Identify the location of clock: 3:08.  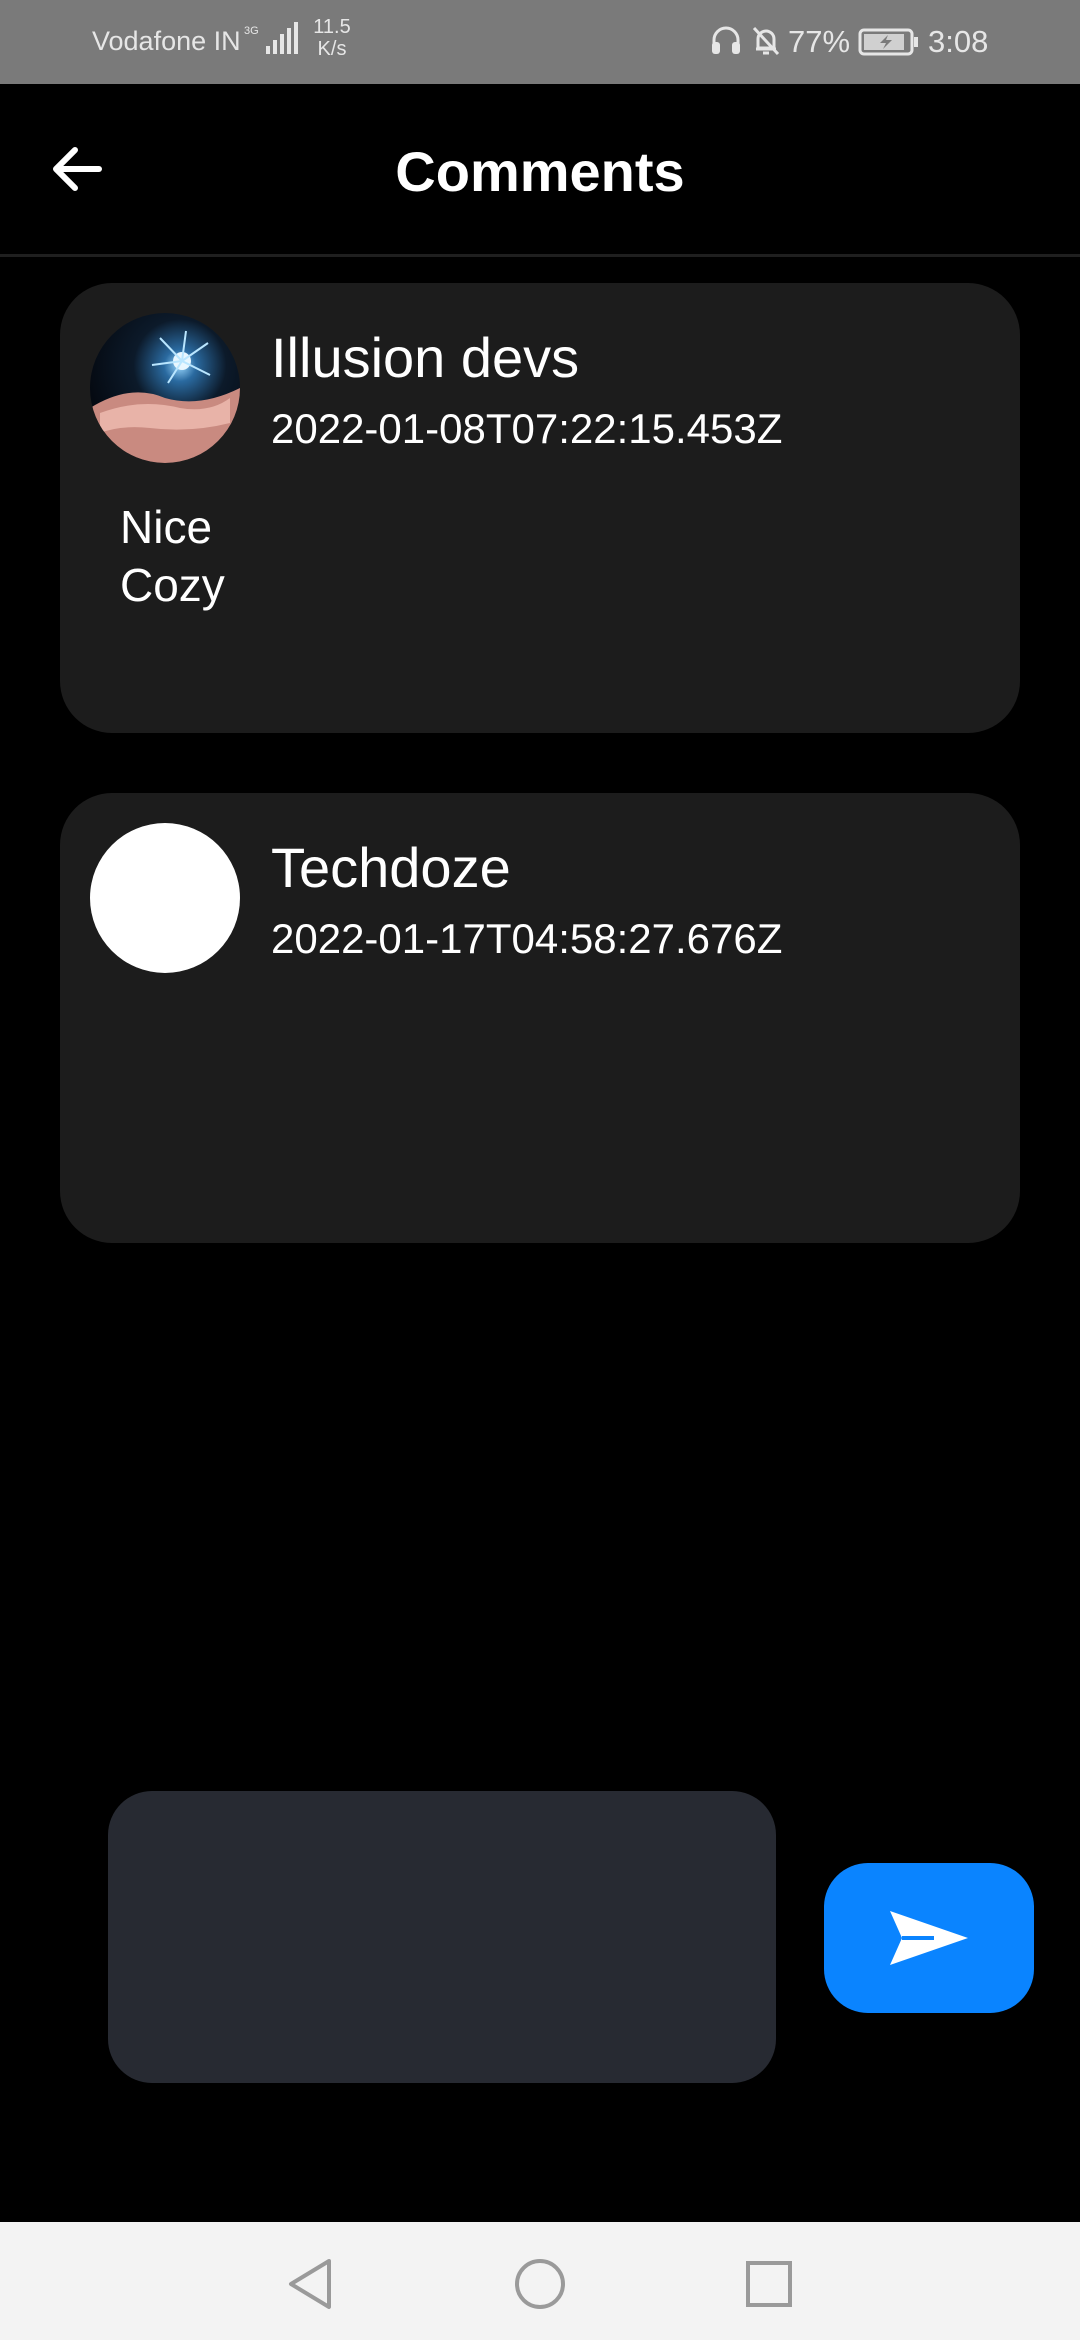
(958, 41).